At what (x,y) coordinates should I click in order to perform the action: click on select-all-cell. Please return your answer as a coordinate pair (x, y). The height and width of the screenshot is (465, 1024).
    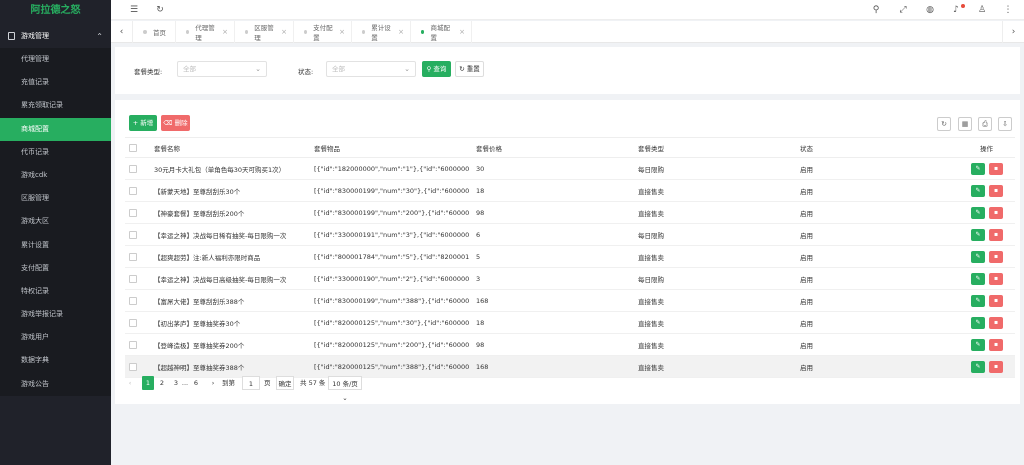
    Looking at the image, I should click on (133, 147).